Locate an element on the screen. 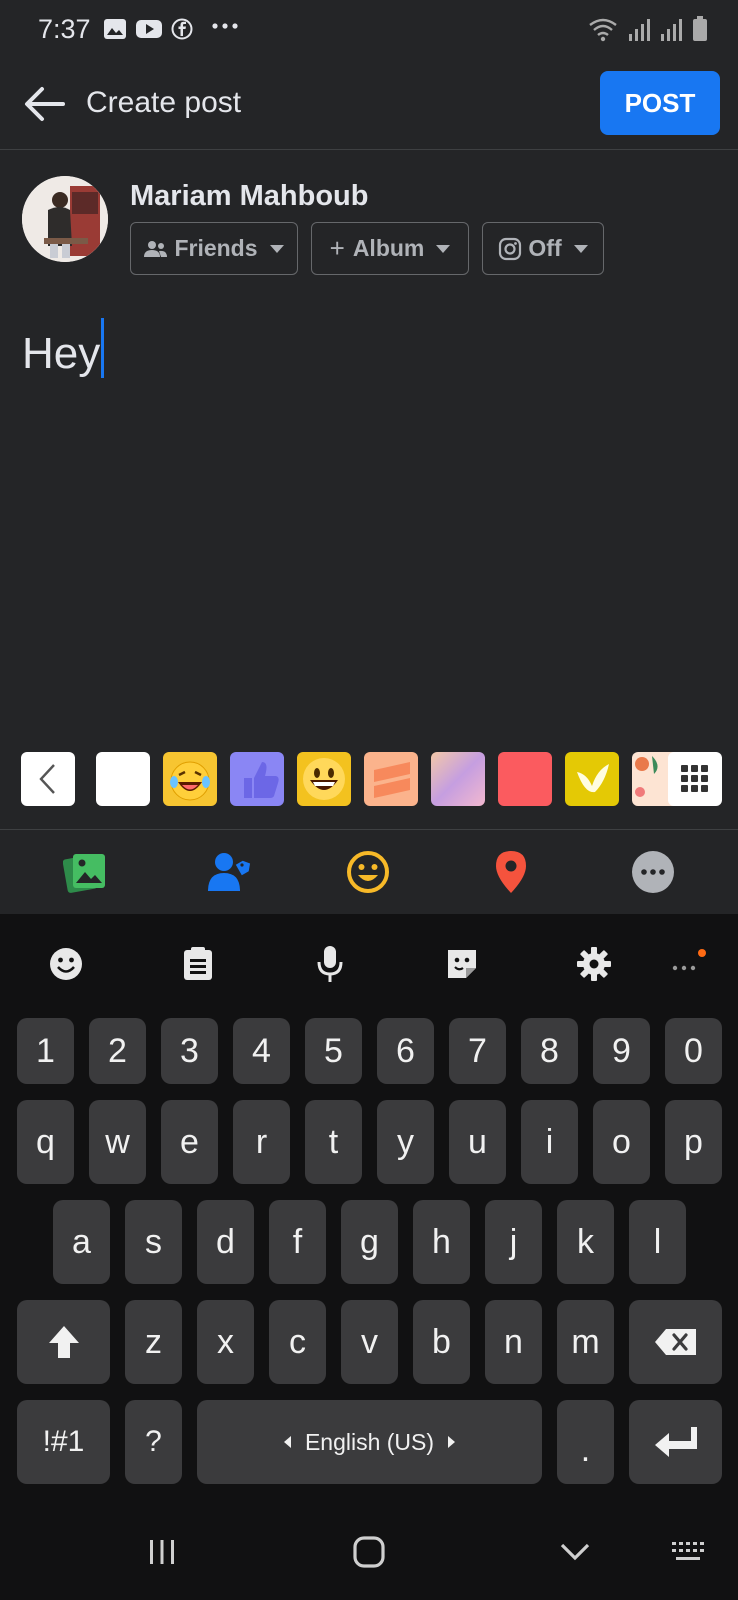  key-f: f is located at coordinates (297, 1242).